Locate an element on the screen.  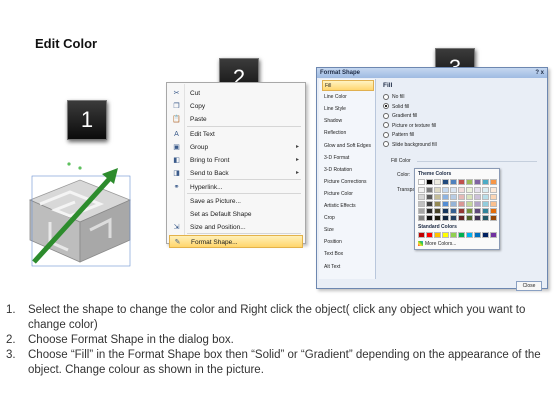
maze-arrow-shape is located at coordinates (80, 210).